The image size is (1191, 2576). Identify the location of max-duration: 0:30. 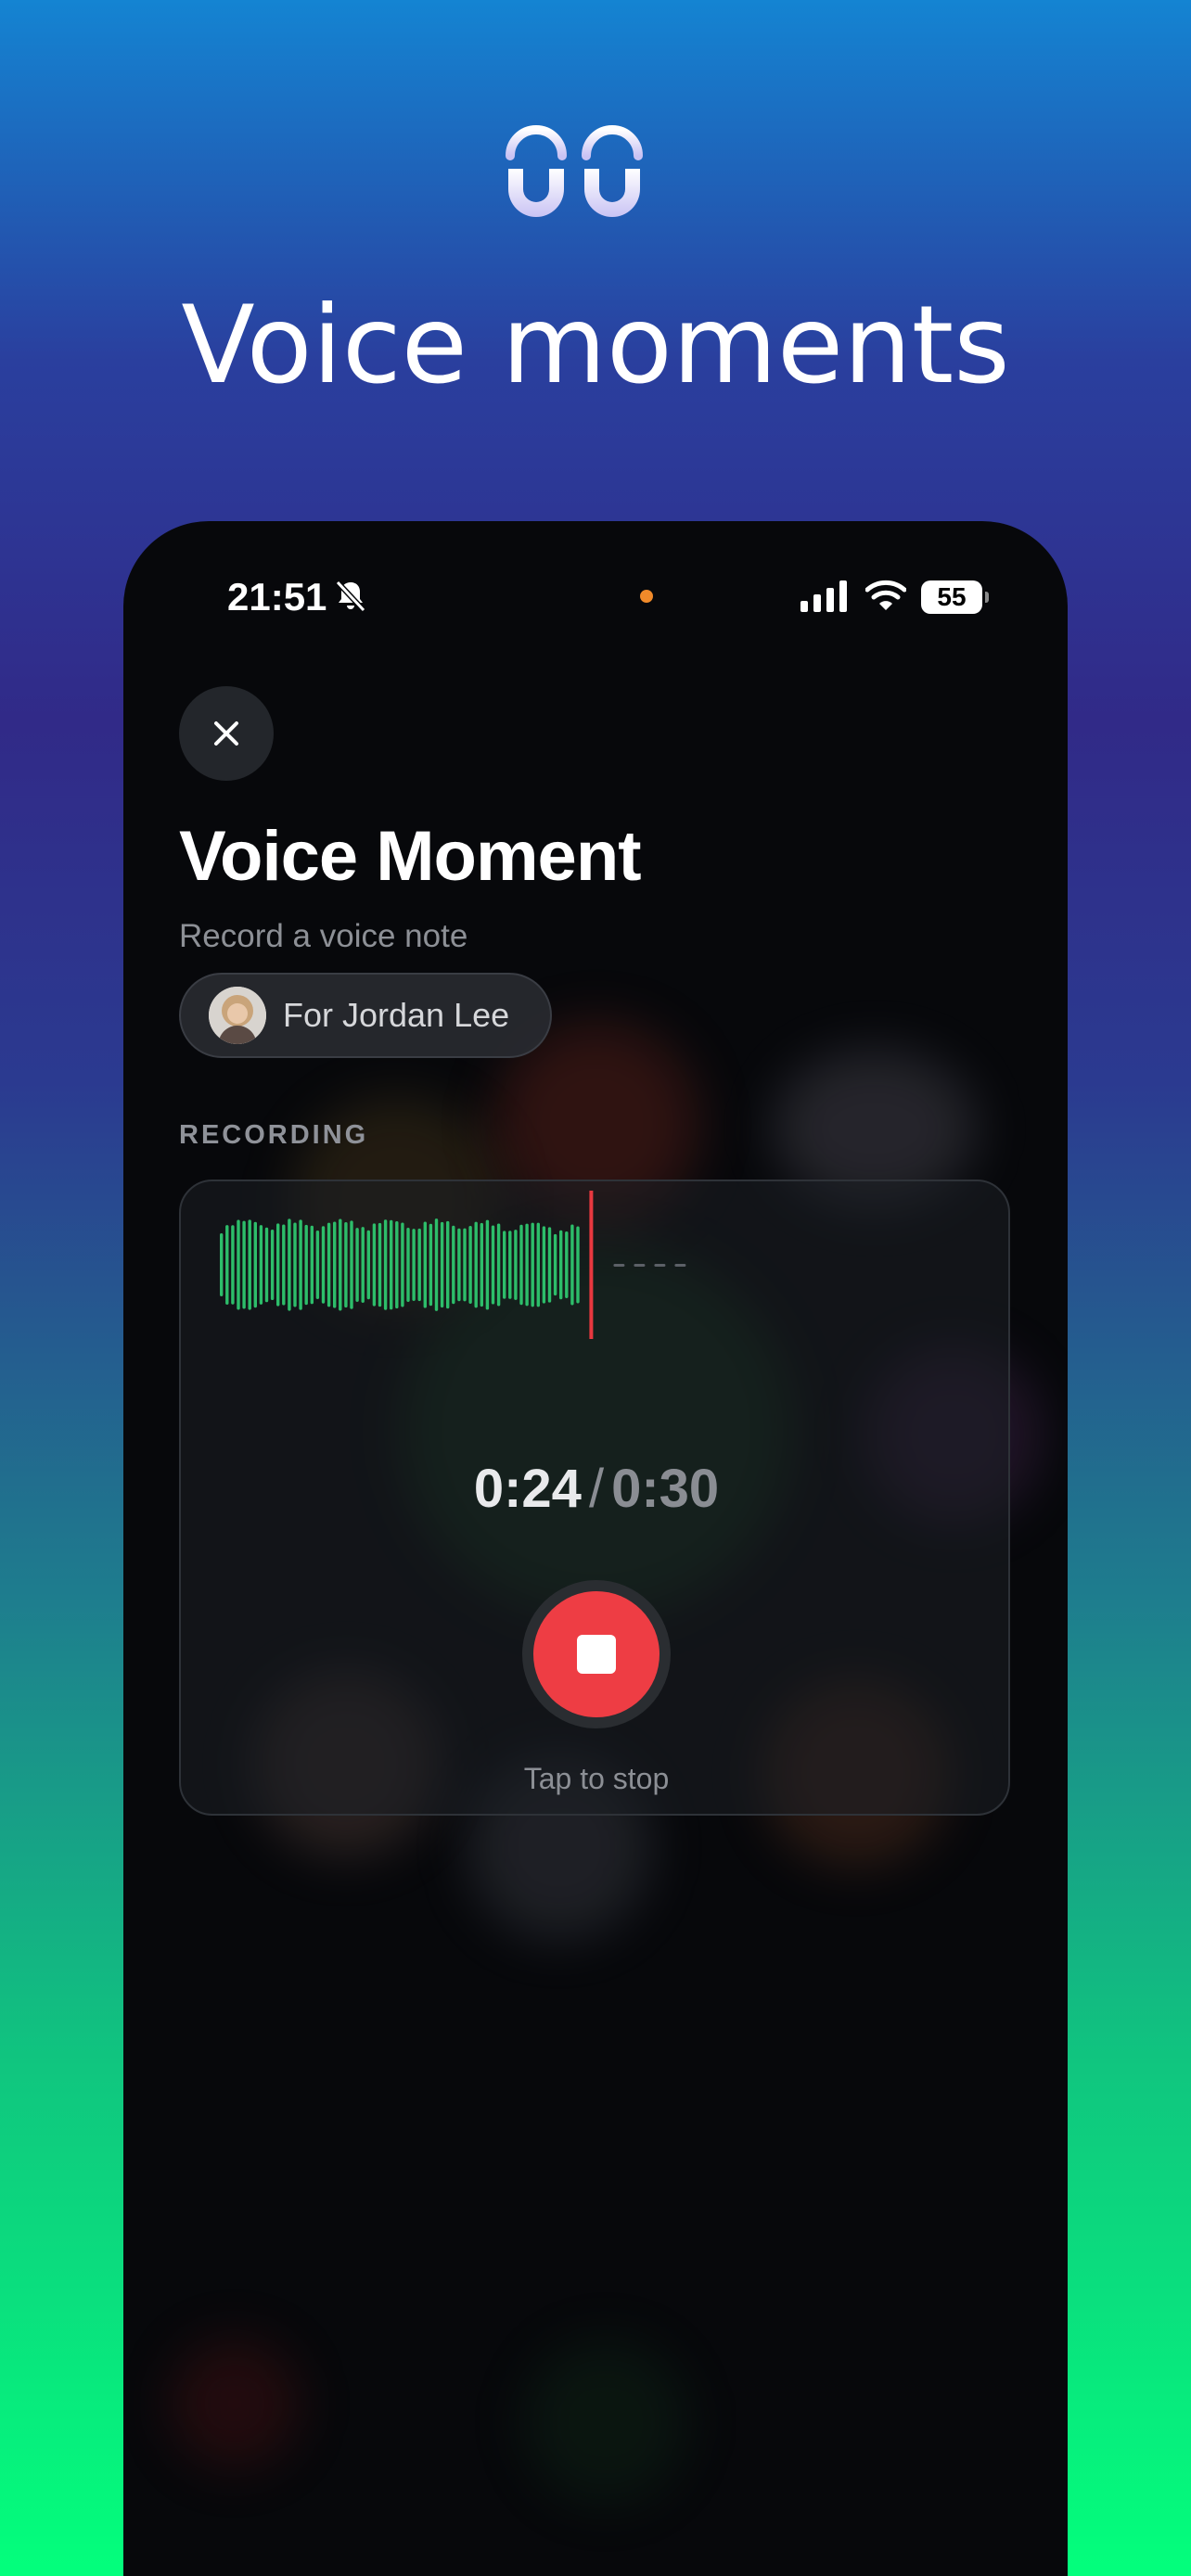
(665, 1489).